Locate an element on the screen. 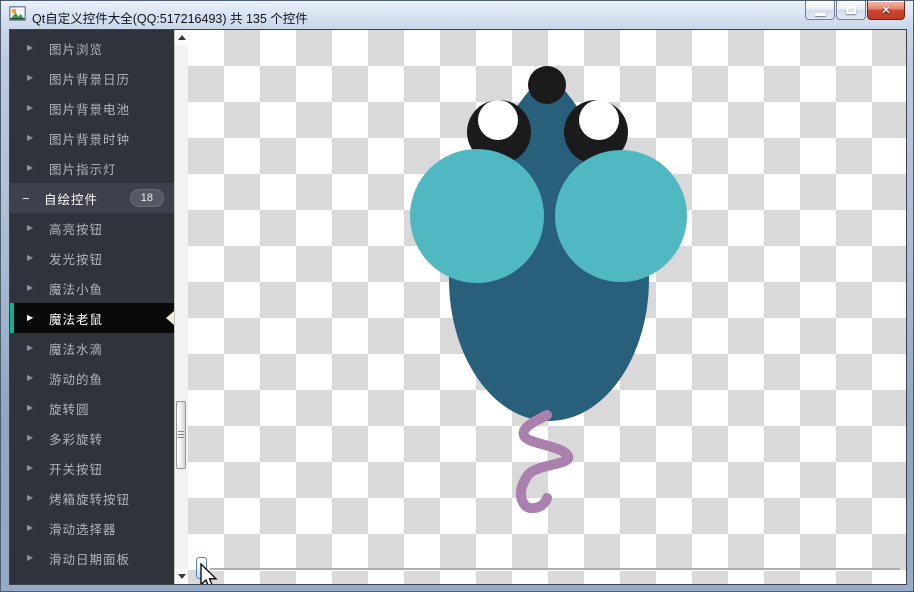  sidebar-item-label: 魔法老鼠 is located at coordinates (76, 319).